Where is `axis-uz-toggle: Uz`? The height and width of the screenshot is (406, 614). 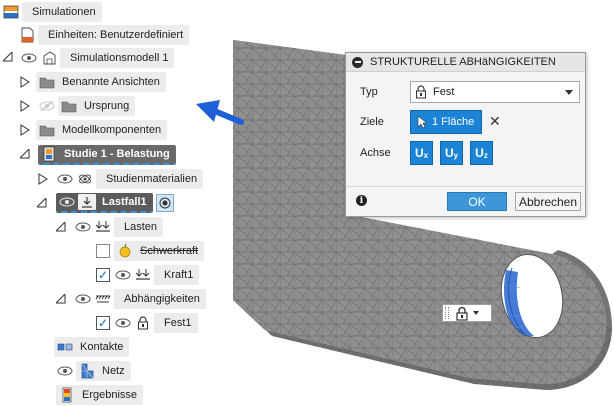
axis-uz-toggle: Uz is located at coordinates (481, 153).